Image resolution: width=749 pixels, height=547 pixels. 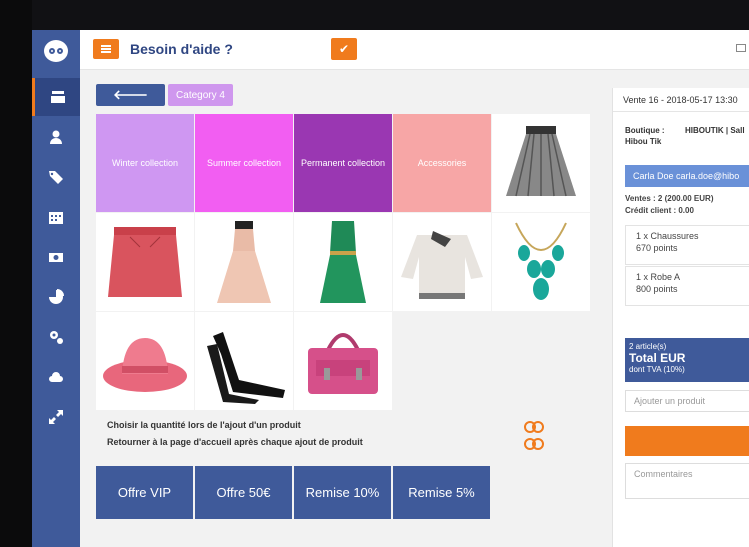 I want to click on calendar-icon, so click(x=56, y=217).